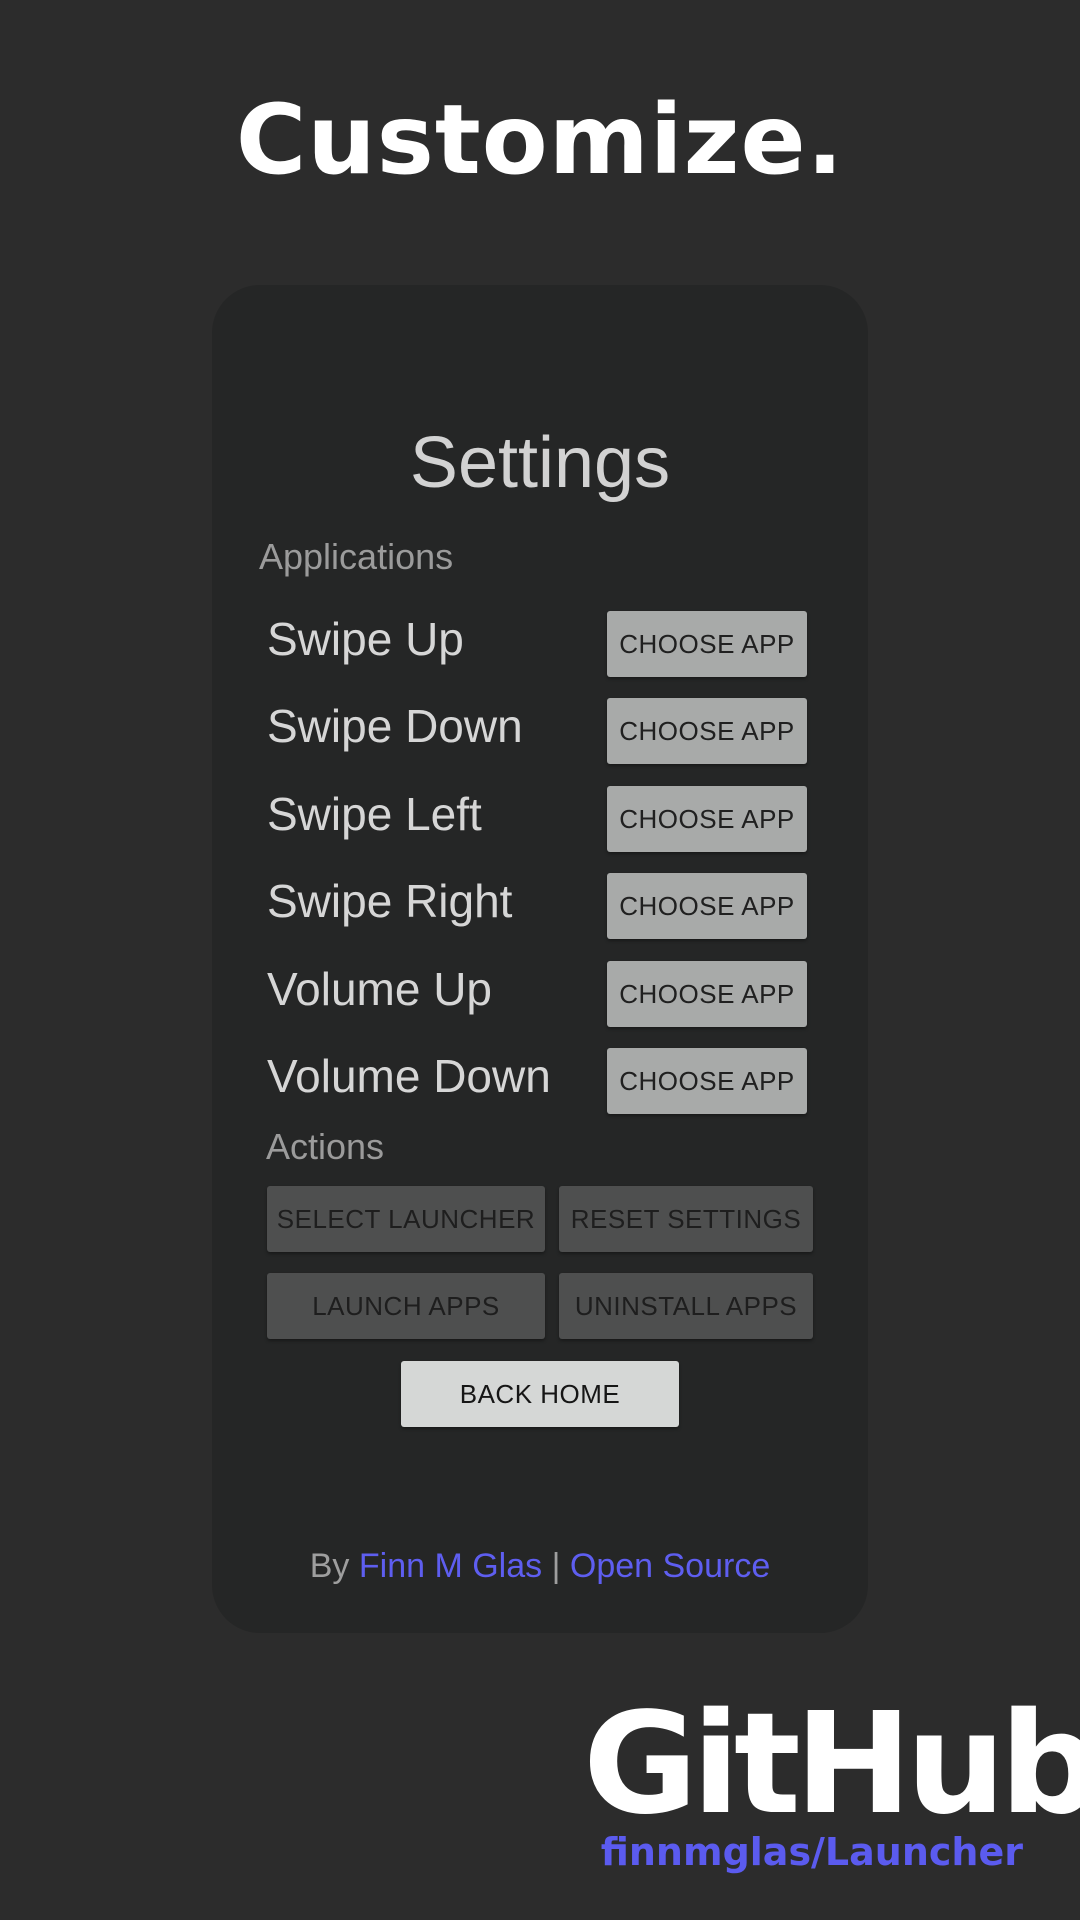 This screenshot has height=1920, width=1080. I want to click on applications-section-label: Applications, so click(356, 556).